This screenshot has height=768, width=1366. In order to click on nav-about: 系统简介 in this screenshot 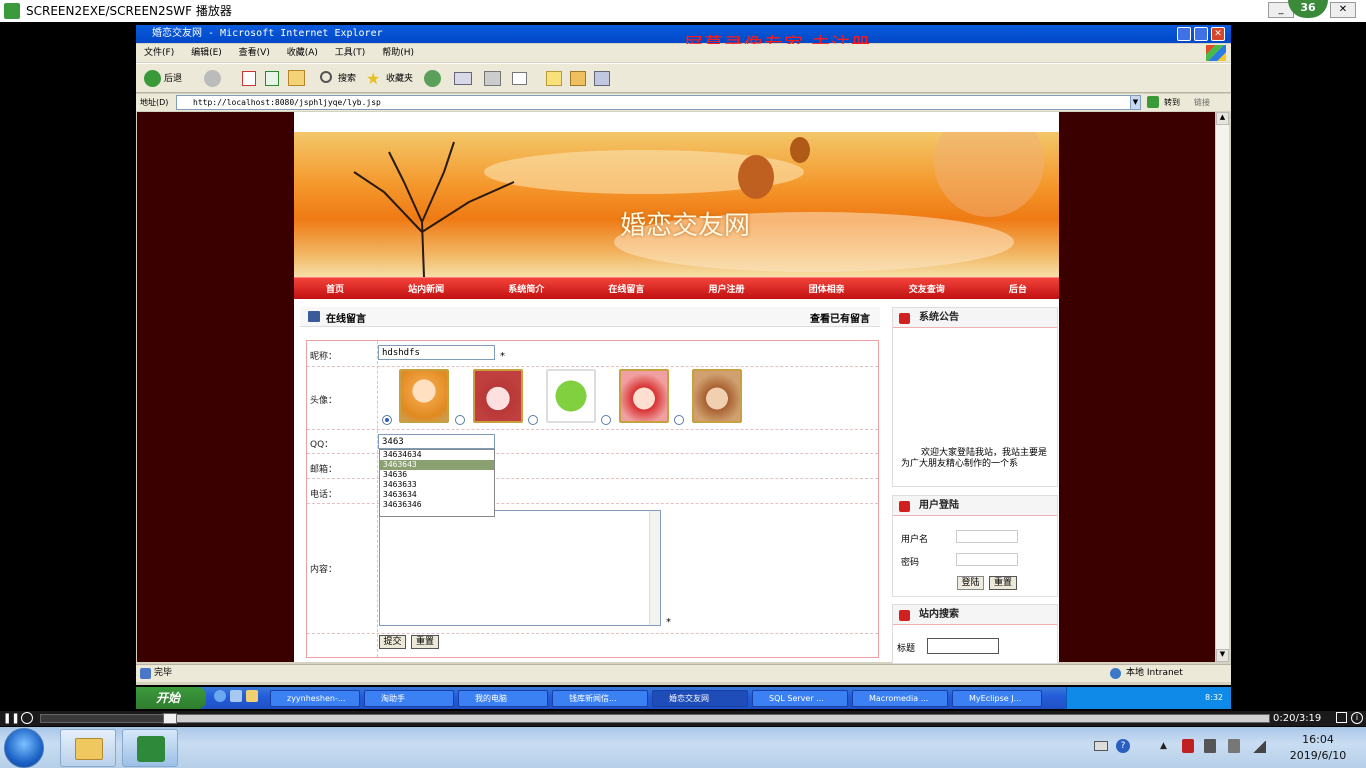, I will do `click(526, 288)`.